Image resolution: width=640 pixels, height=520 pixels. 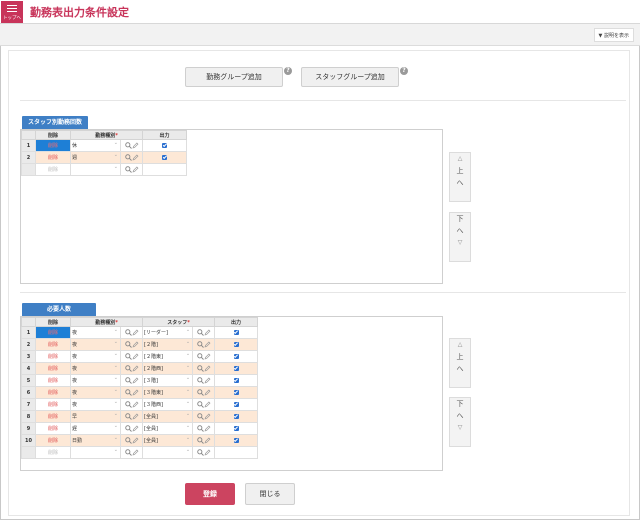 I want to click on shift-type-select: 早 ⌄, so click(x=95, y=416).